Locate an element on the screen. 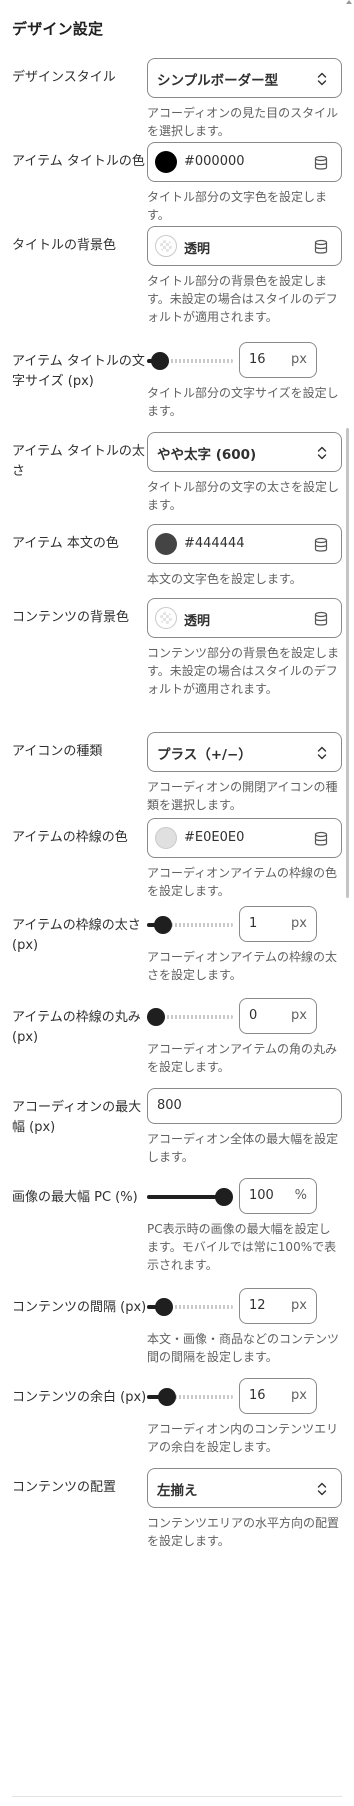 The image size is (354, 1806). image-max-pc-slider is located at coordinates (190, 1198).